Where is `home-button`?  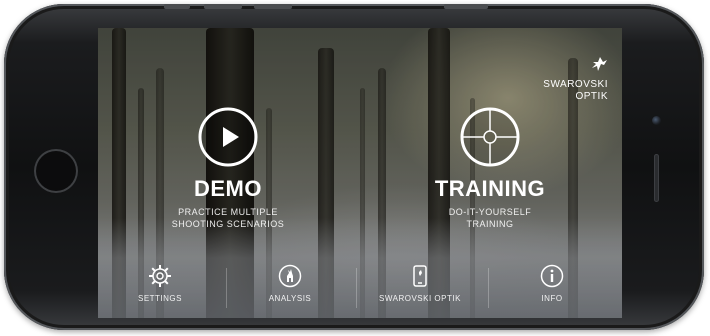 home-button is located at coordinates (56, 171).